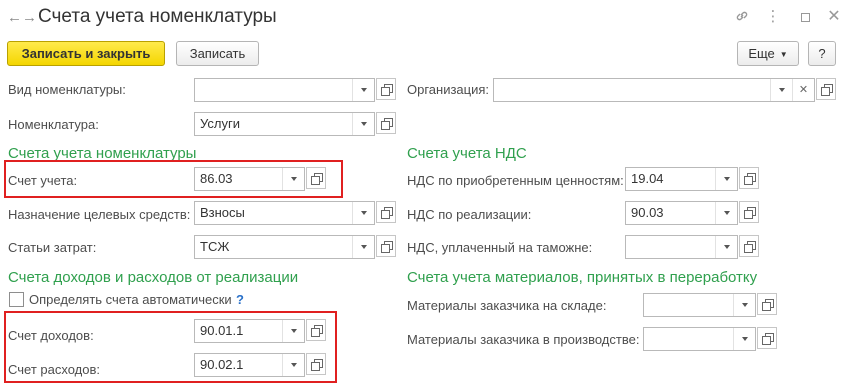  I want to click on more-vertical-icon: ⋮, so click(773, 17).